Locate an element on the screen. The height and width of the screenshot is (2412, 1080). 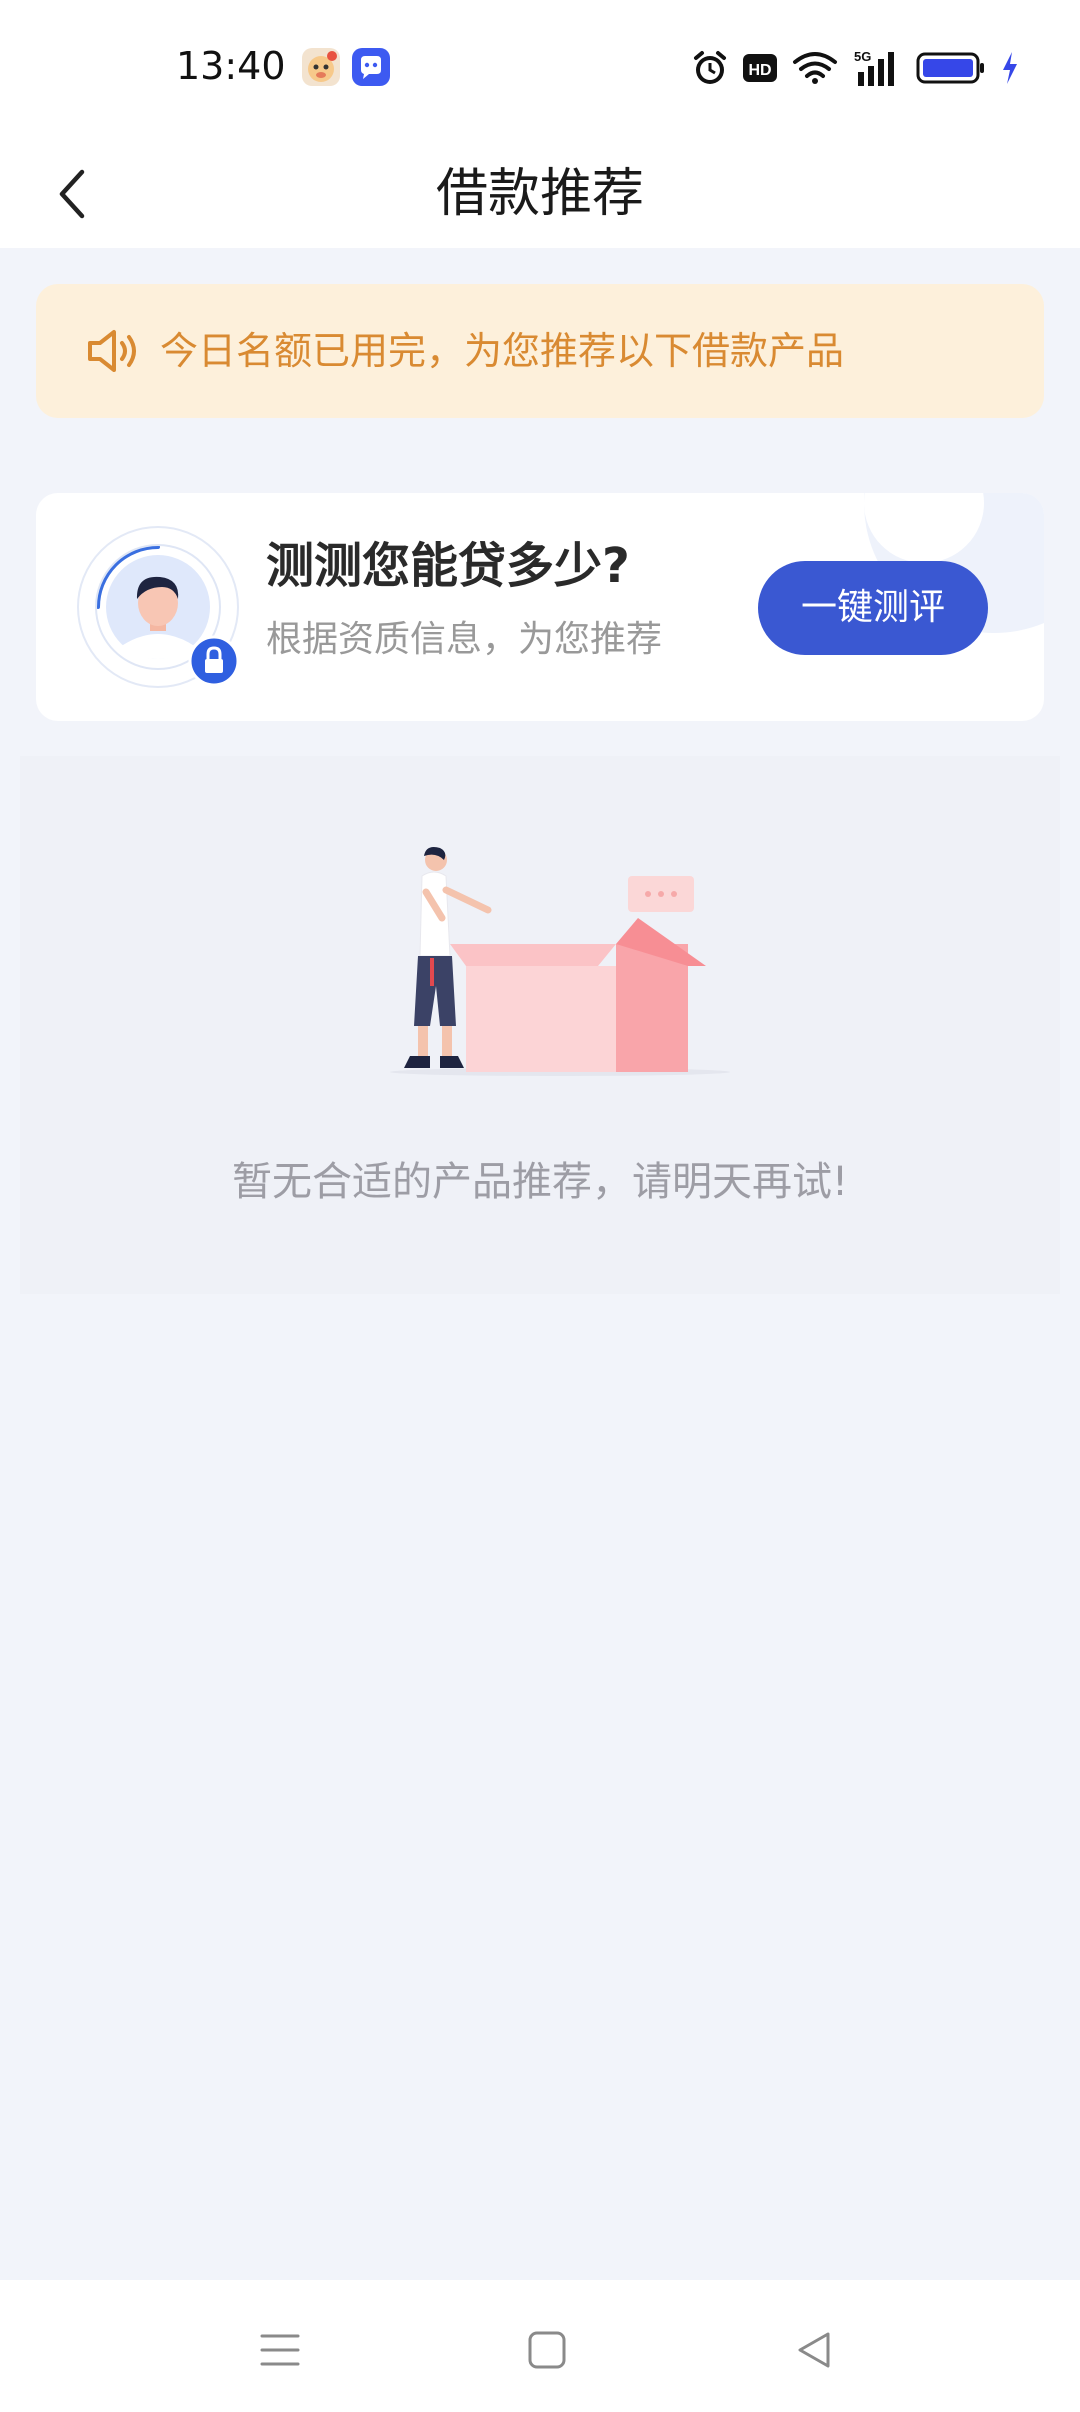
status-time: 13:40 is located at coordinates (231, 66).